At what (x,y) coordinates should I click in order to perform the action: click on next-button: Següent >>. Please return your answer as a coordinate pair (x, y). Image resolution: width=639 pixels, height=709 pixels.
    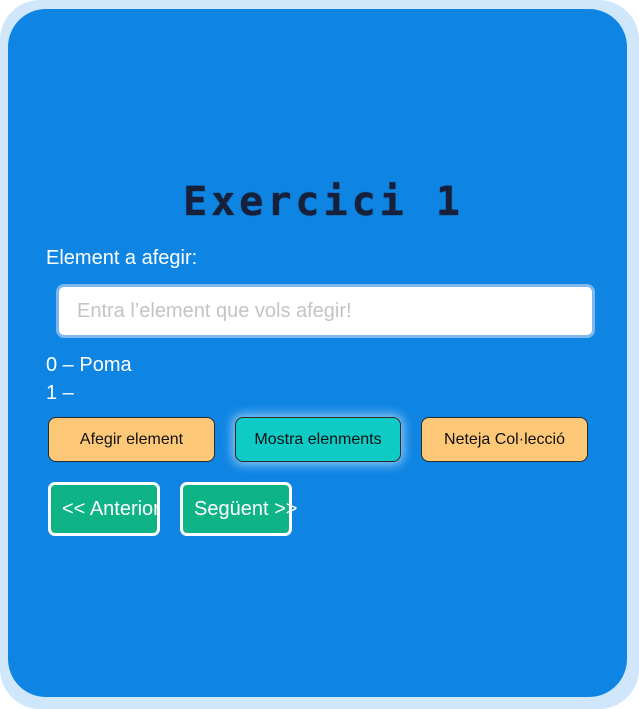
    Looking at the image, I should click on (238, 509).